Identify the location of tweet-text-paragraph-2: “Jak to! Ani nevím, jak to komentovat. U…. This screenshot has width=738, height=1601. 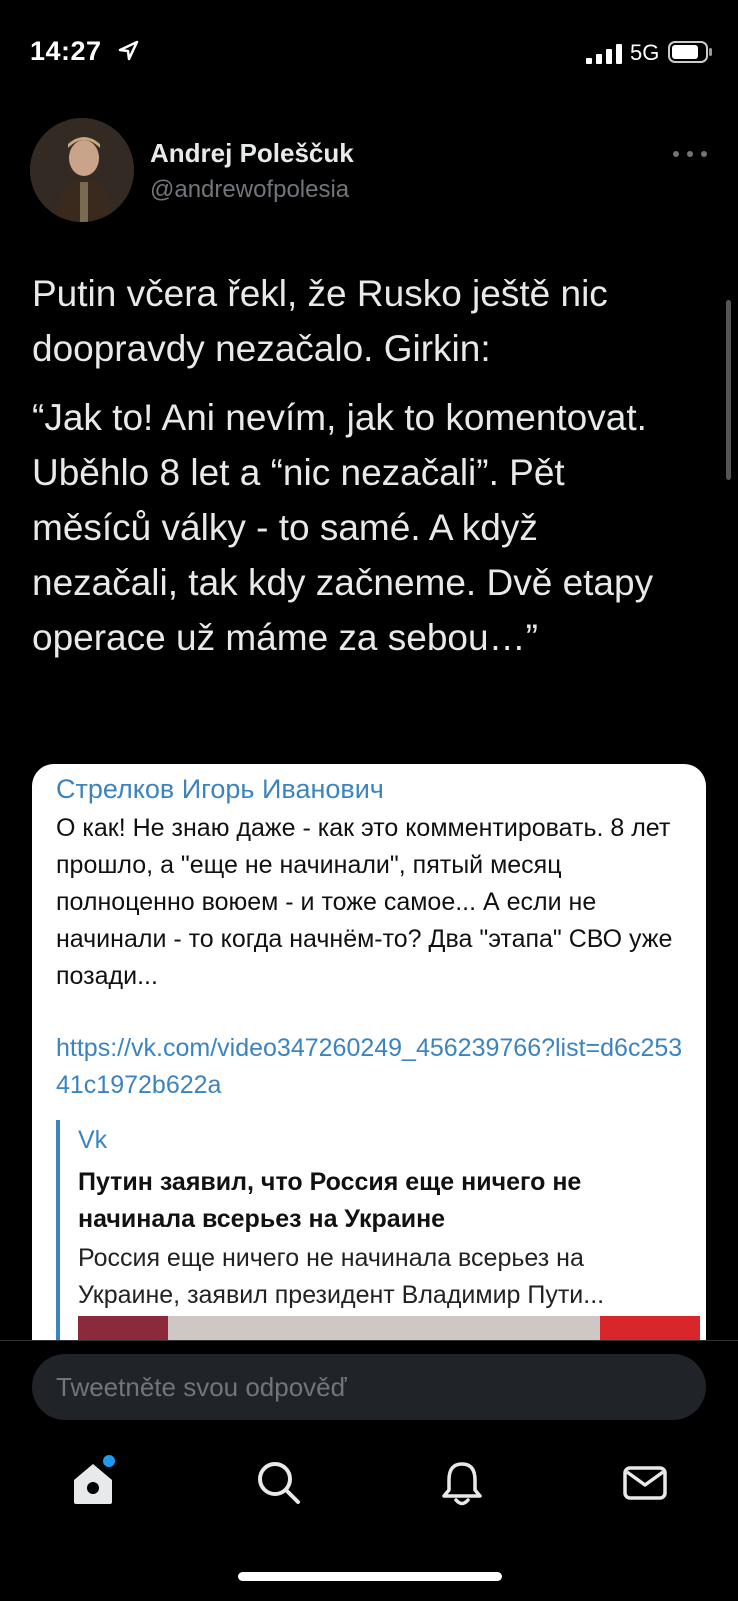
(343, 527).